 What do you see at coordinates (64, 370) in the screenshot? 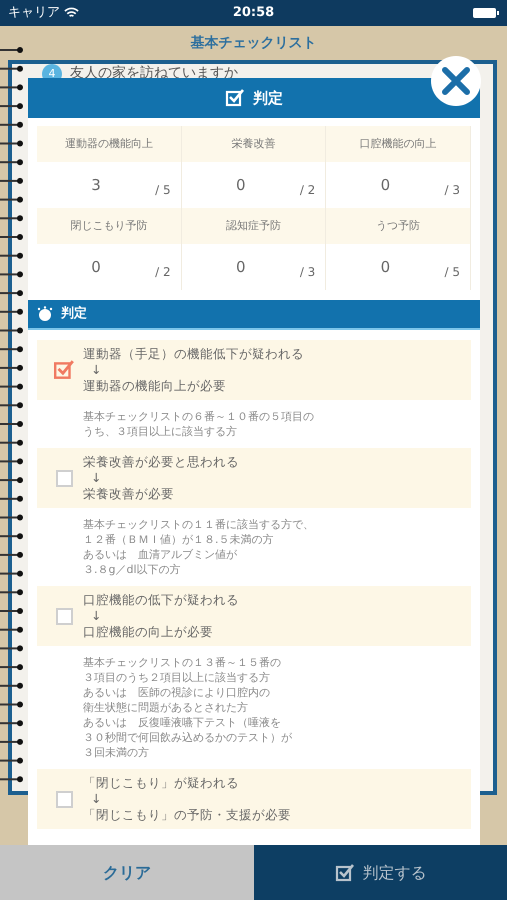
I see `checkbox-checked` at bounding box center [64, 370].